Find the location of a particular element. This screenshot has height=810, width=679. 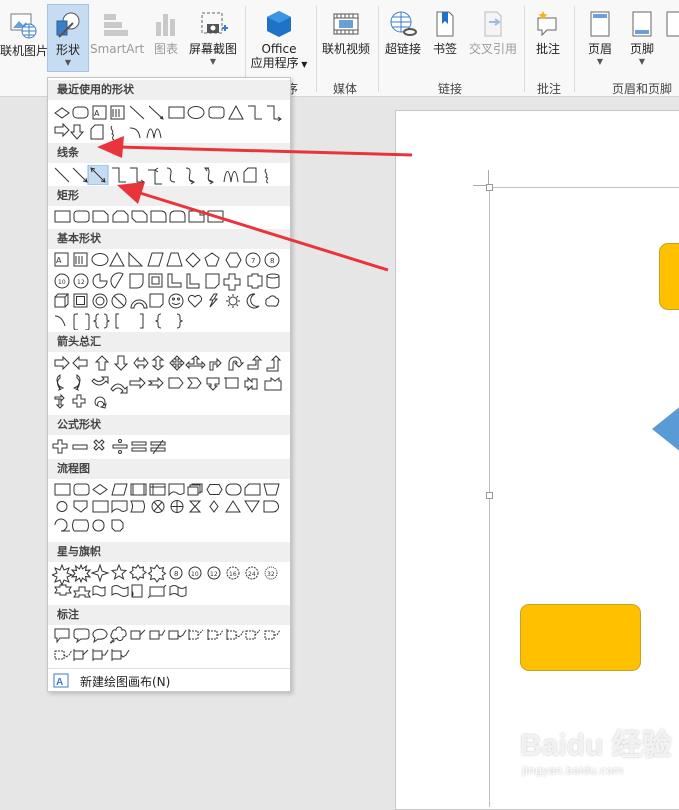

watermark-brand: Baidu 经验 is located at coordinates (596, 745).